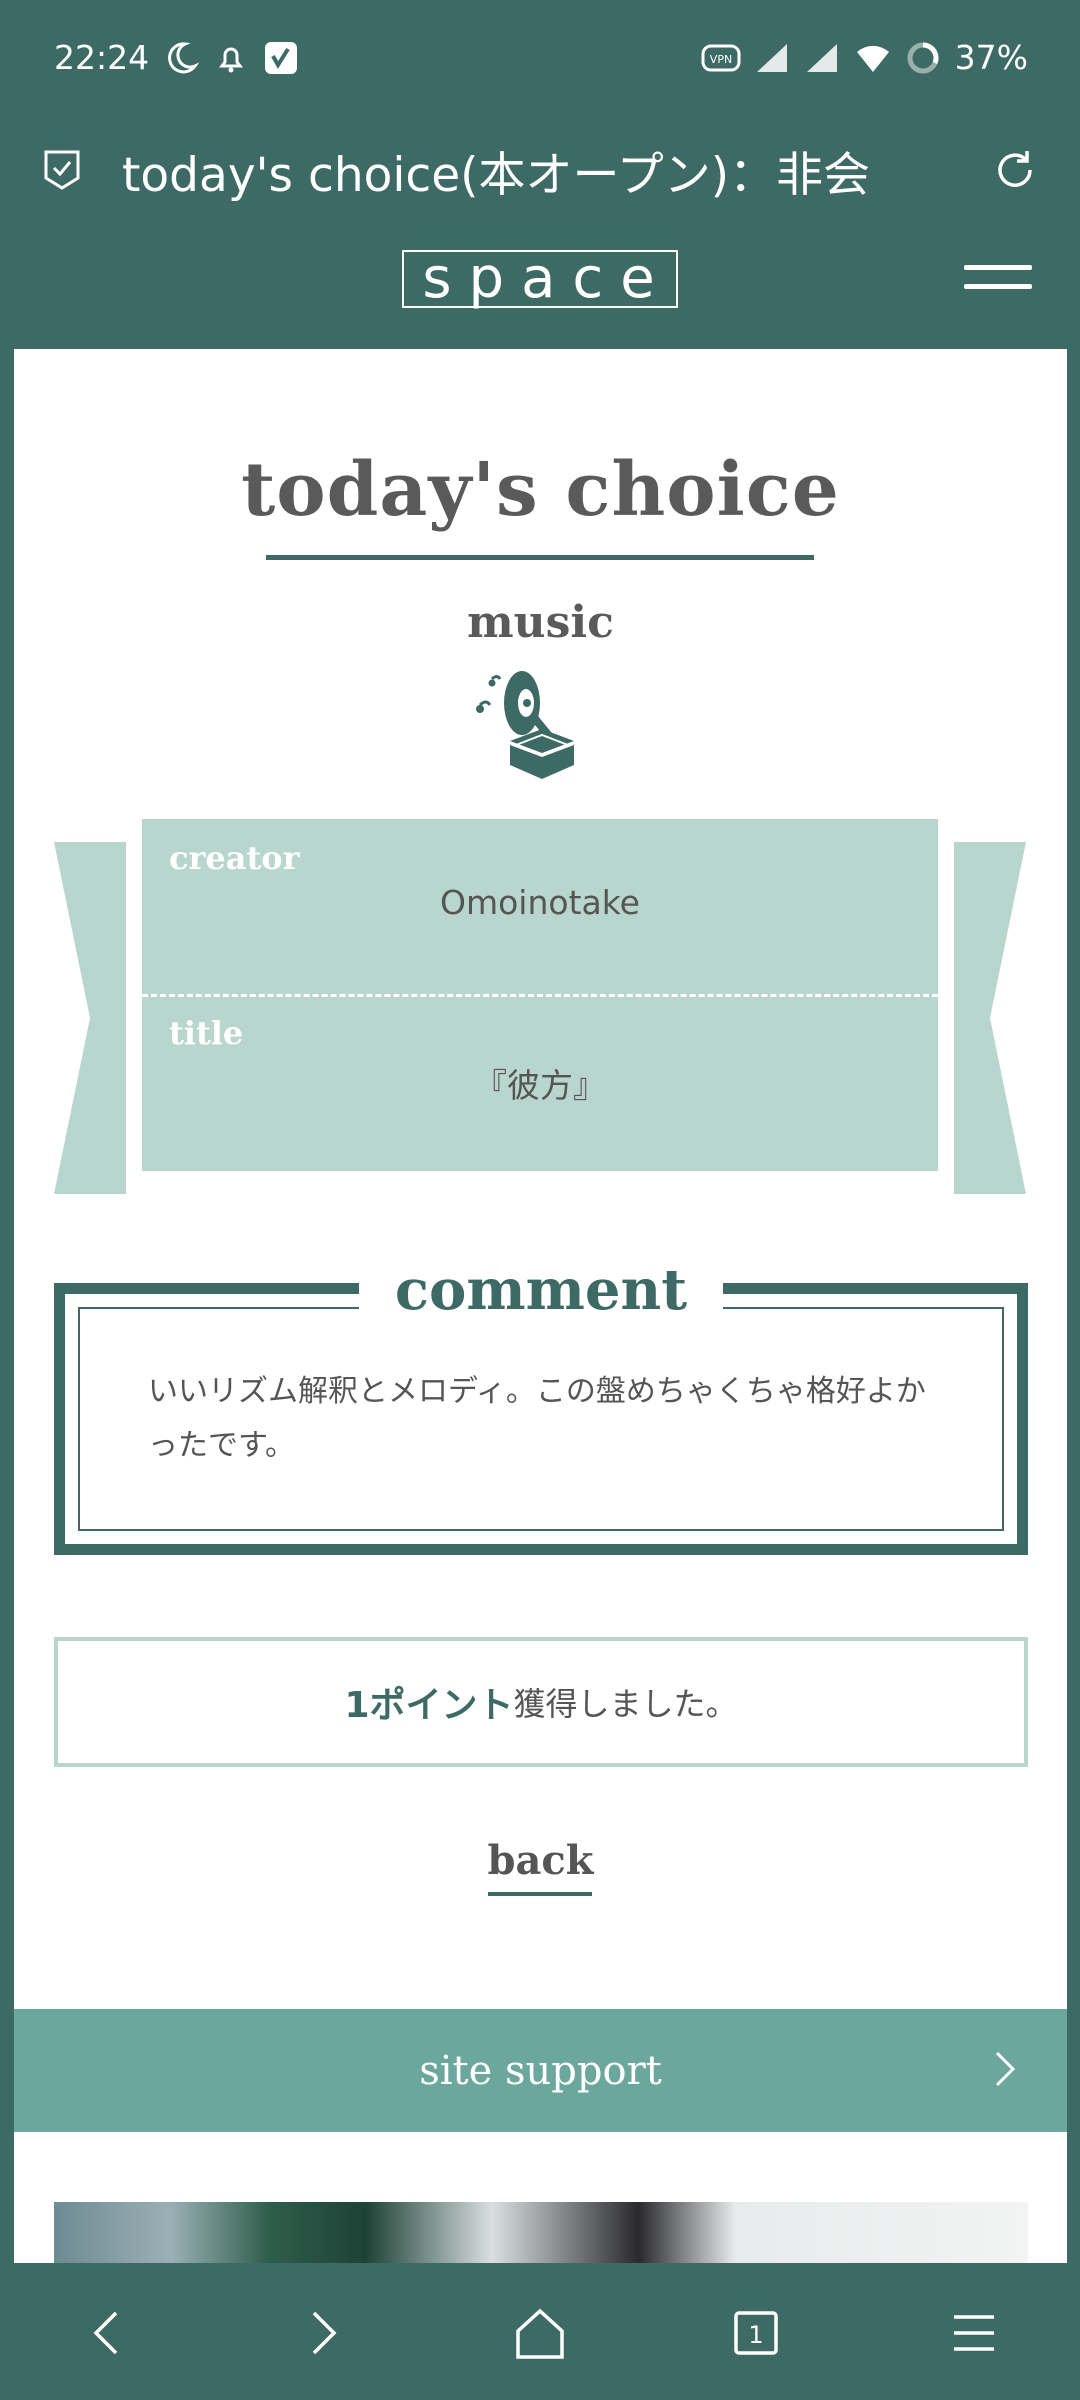  I want to click on site-support-button: site support, so click(540, 2070).